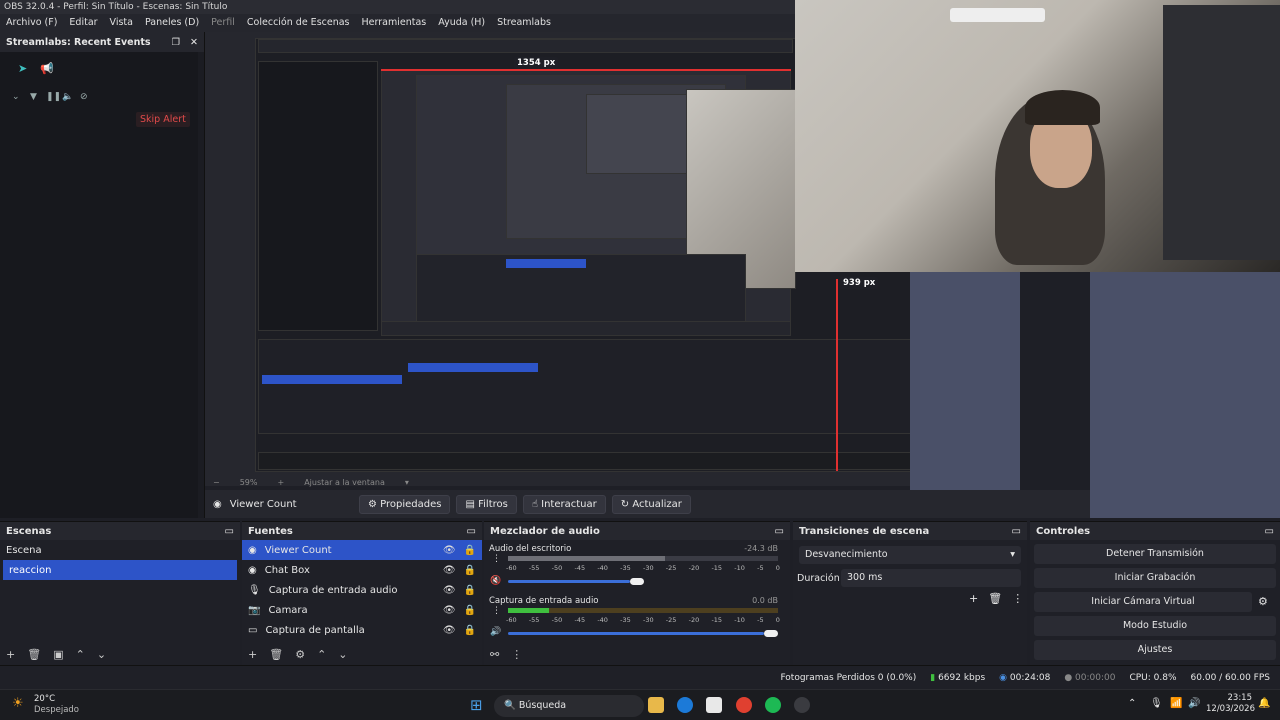  I want to click on menu-ayuda: Ayuda (H), so click(461, 23).